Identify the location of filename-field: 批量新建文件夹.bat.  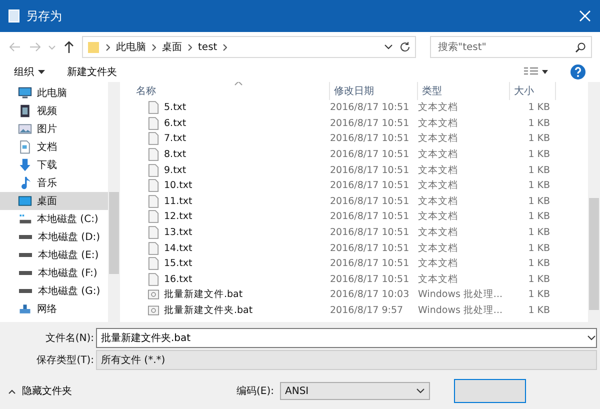
(346, 338).